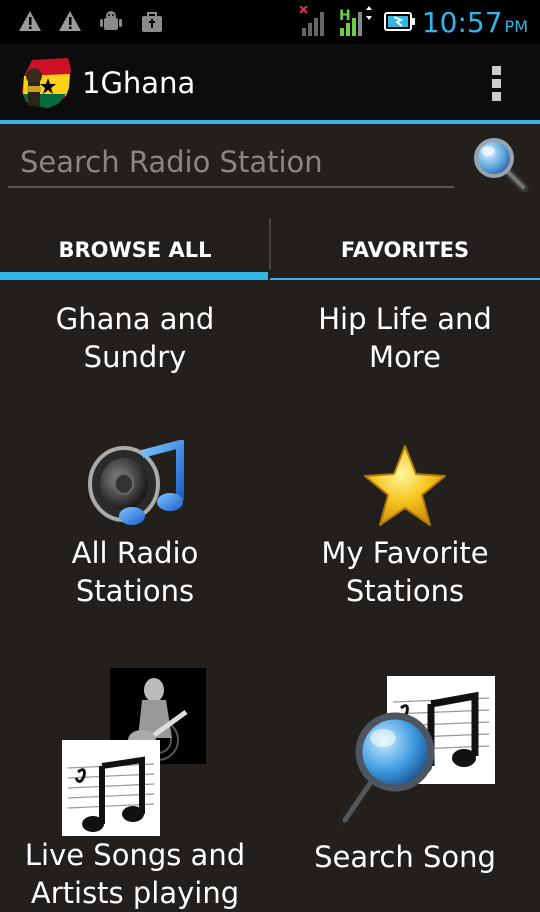 The height and width of the screenshot is (912, 540). I want to click on grid-item-ghana-and-sundry: Ghana and Sundry, so click(135, 338).